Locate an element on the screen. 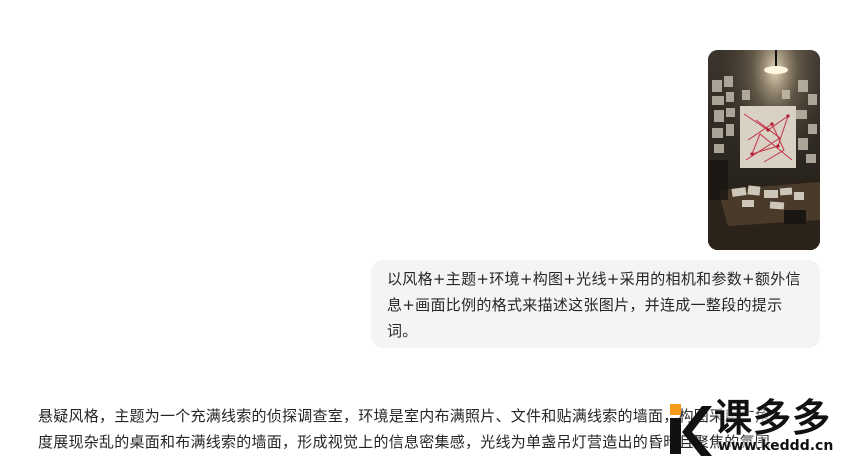  watermark-logo-icon is located at coordinates (691, 430).